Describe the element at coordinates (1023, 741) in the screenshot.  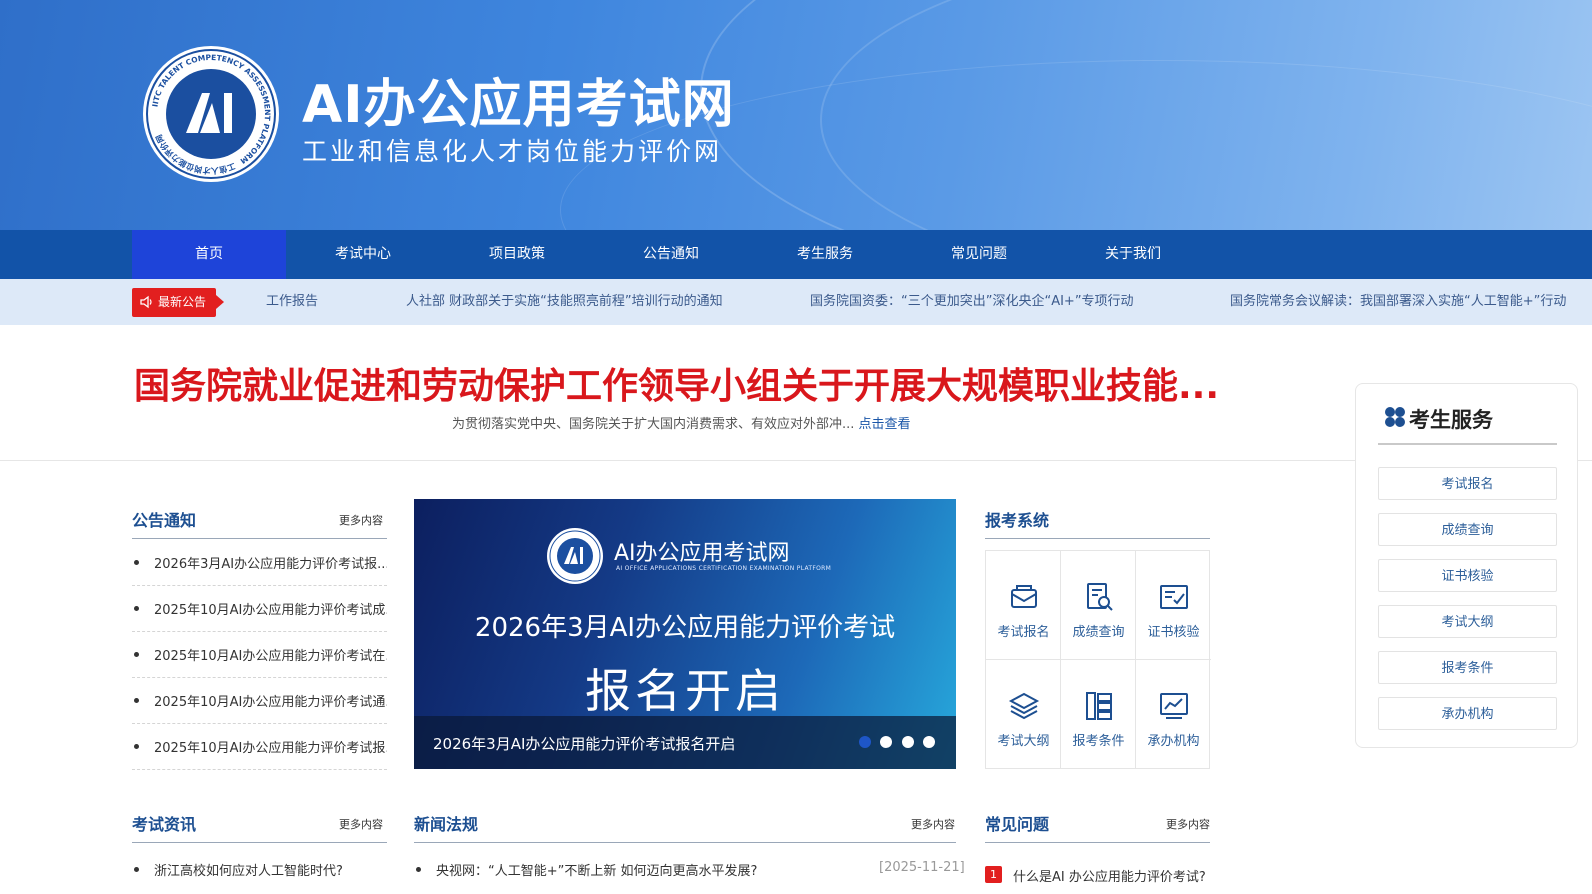
I see `reg-item-label: 考试大纲` at that location.